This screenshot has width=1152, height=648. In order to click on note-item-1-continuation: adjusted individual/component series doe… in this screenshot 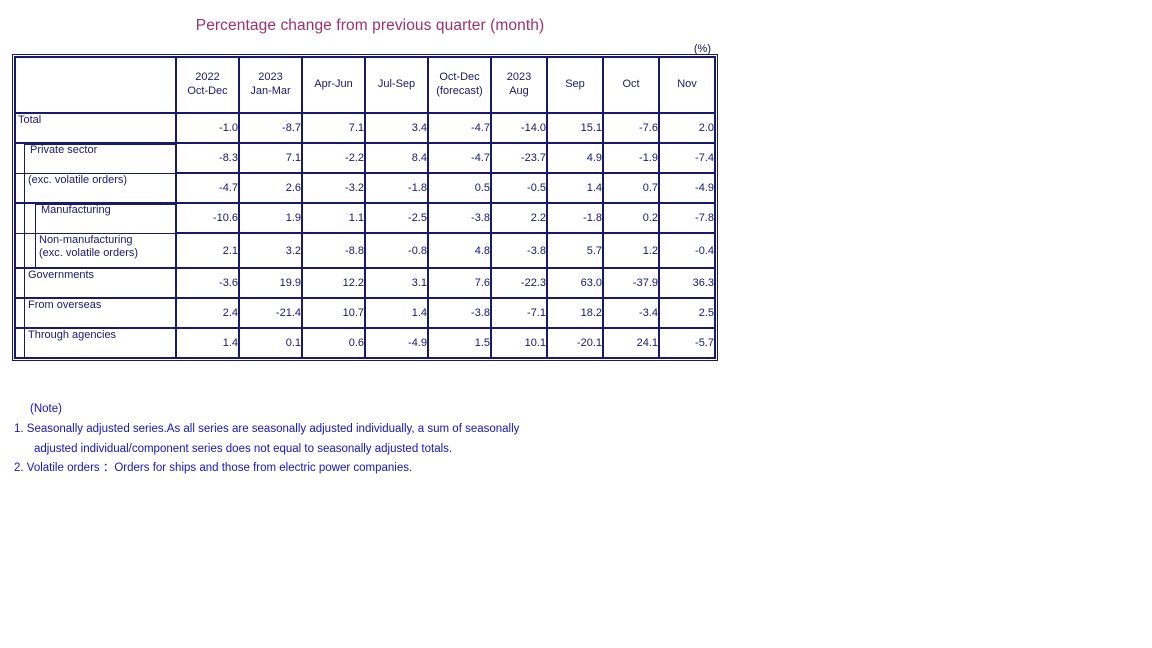, I will do `click(243, 448)`.